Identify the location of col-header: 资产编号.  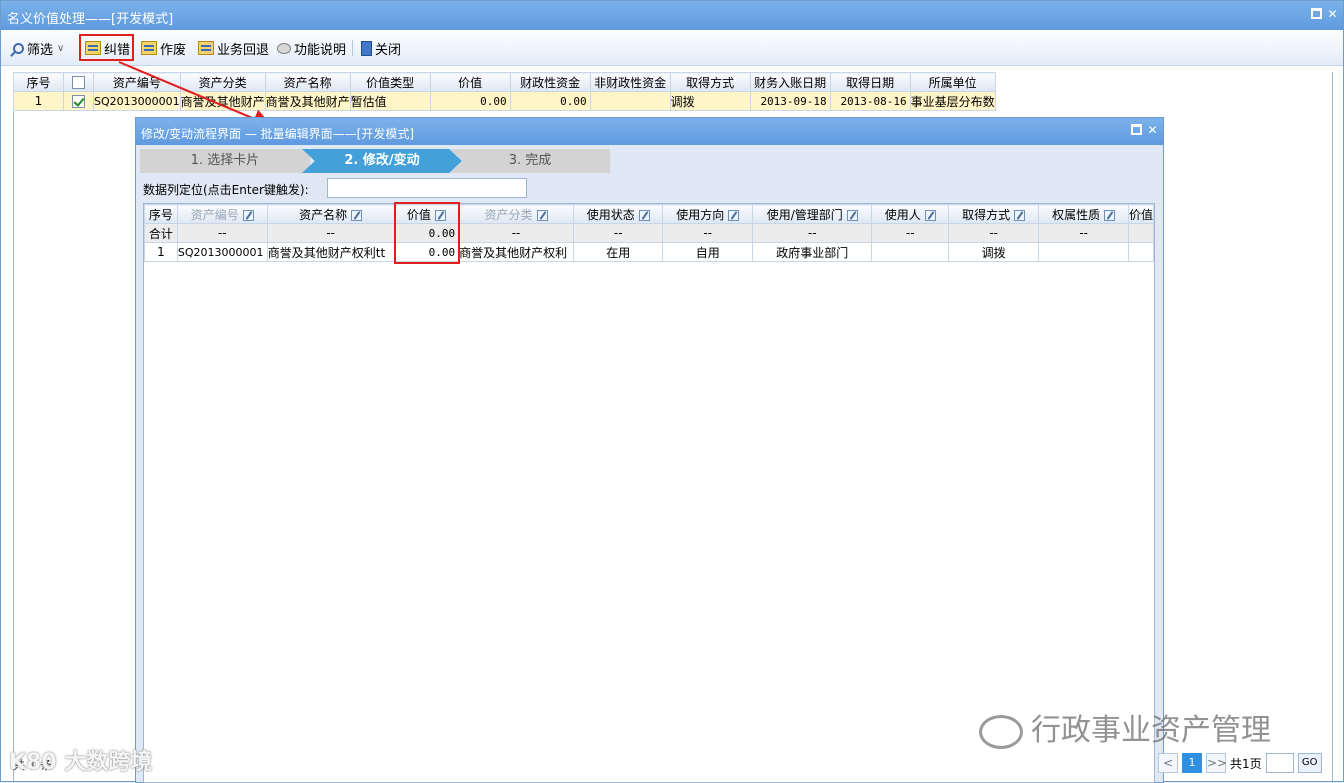
(222, 214).